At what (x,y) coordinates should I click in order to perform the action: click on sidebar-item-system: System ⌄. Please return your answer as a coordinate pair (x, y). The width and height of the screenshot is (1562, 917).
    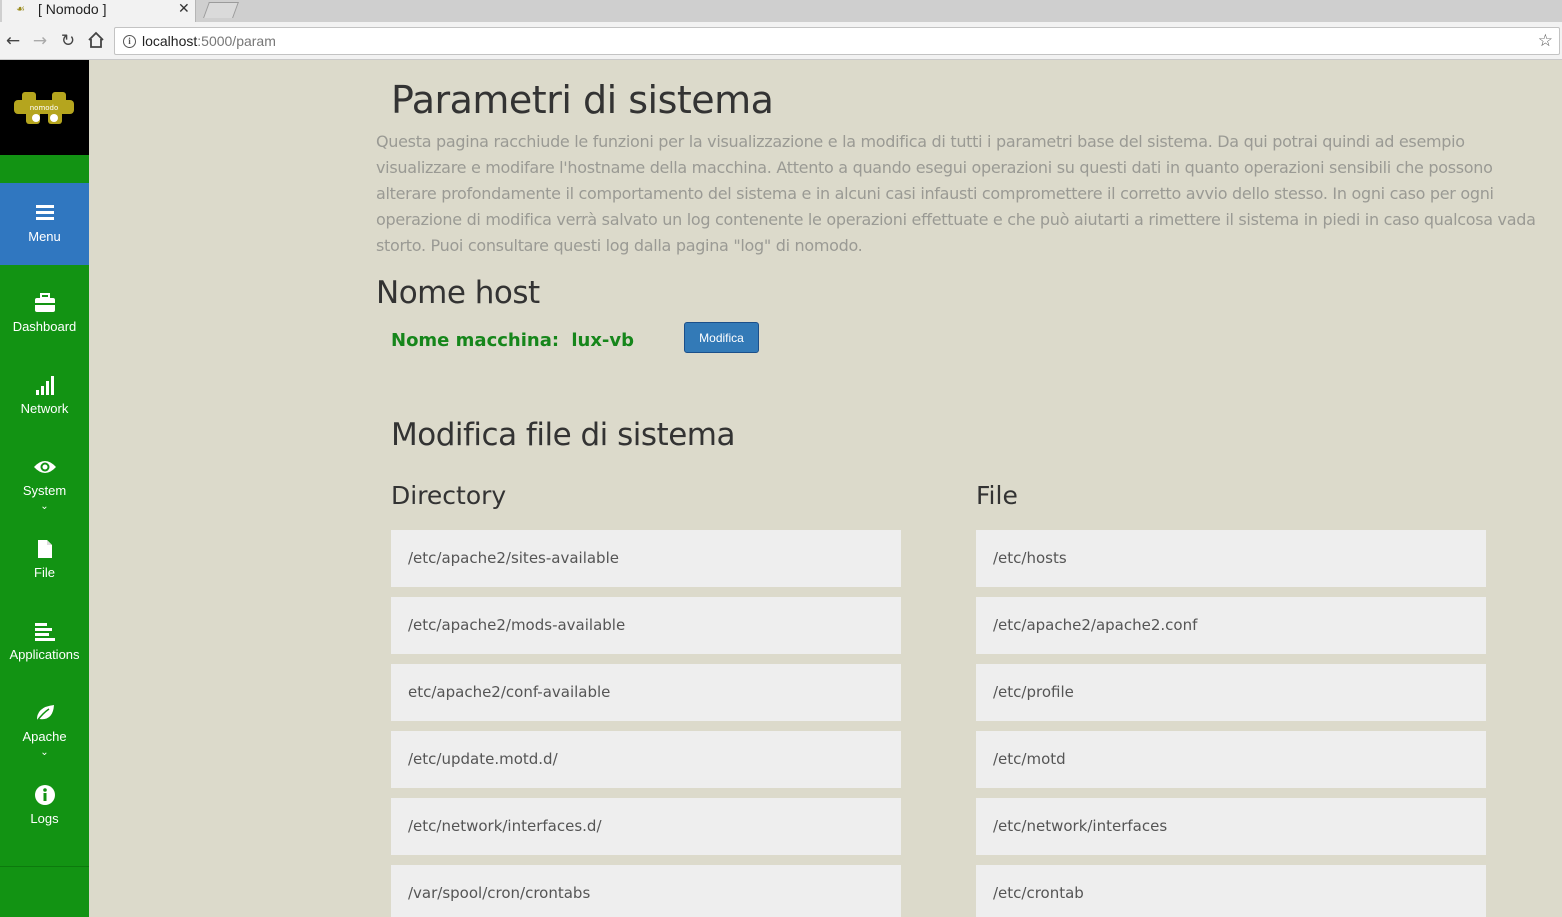
    Looking at the image, I should click on (44, 478).